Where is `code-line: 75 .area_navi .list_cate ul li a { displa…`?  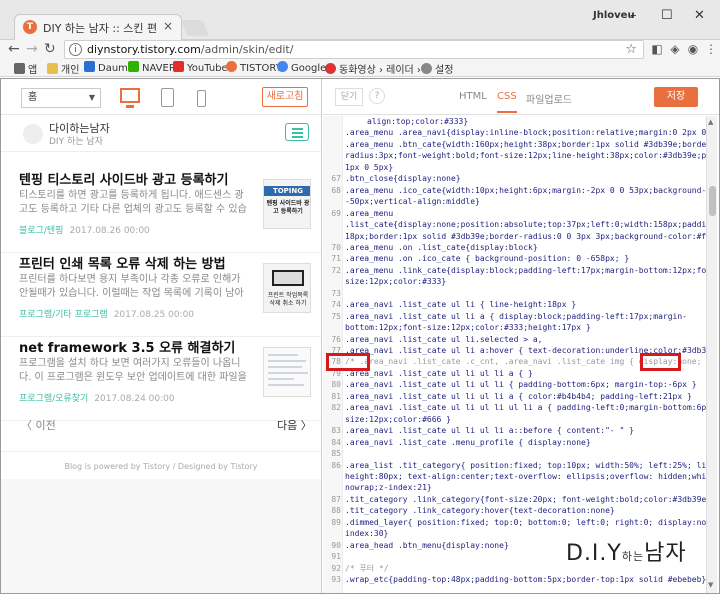
code-line: 75 .area_navi .list_cate ul li a { displa… is located at coordinates (514, 316).